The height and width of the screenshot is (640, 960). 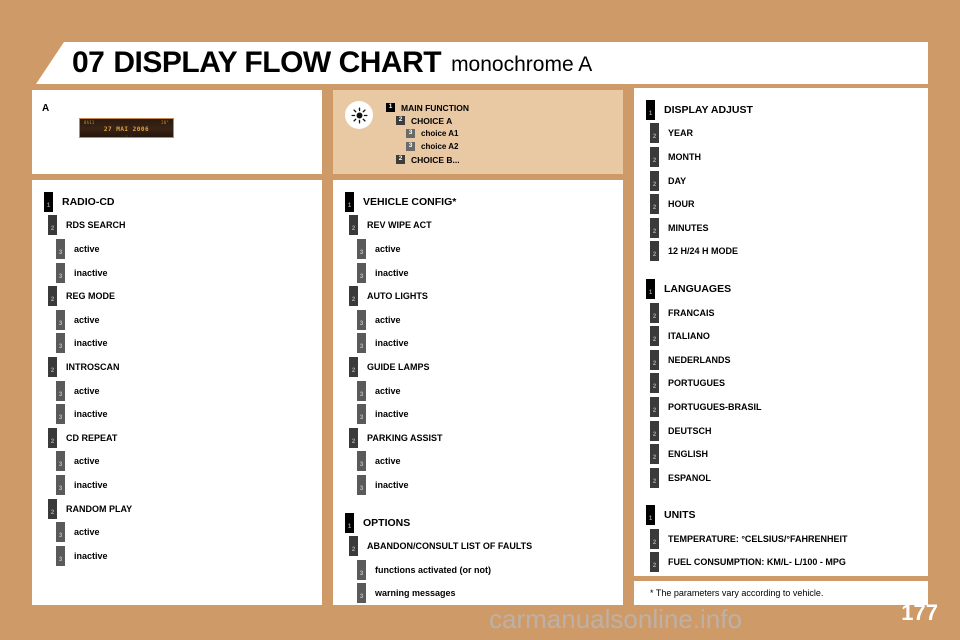 What do you see at coordinates (486, 296) in the screenshot?
I see `flow-item-level-2: 2 AUTO LIGHTS` at bounding box center [486, 296].